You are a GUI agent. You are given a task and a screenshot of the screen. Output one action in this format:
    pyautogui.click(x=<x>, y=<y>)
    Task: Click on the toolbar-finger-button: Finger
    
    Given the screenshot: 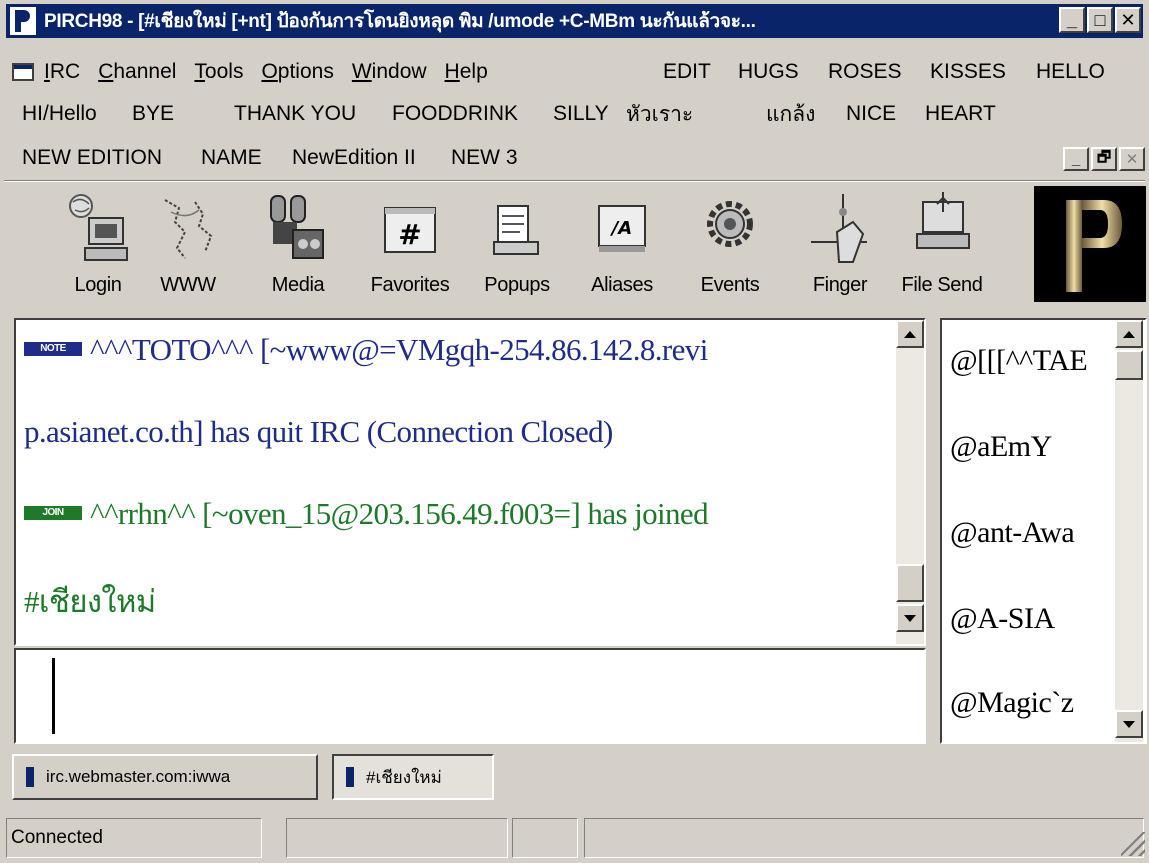 What is the action you would take?
    pyautogui.click(x=840, y=246)
    